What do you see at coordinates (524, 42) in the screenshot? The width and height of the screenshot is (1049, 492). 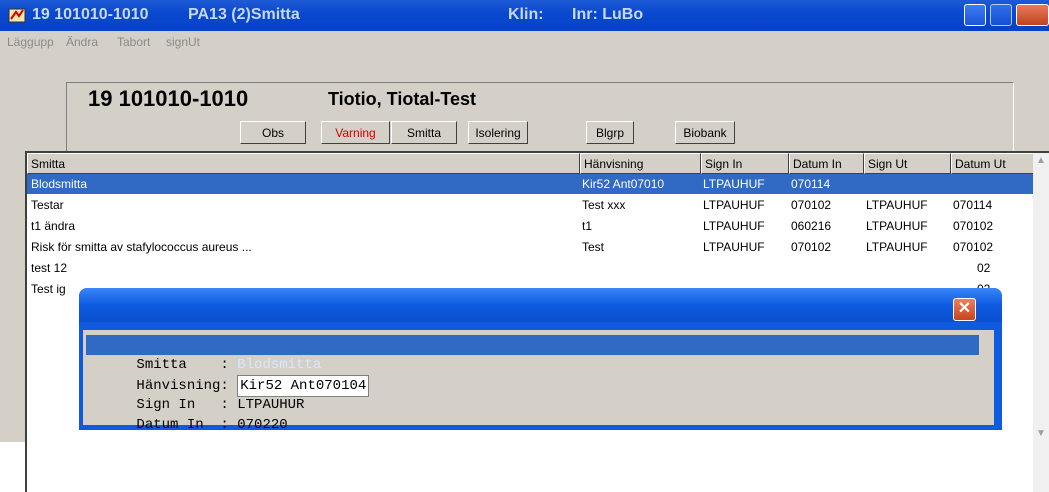 I see `menu-bar: Läggupp Ändra Tabort signUt` at bounding box center [524, 42].